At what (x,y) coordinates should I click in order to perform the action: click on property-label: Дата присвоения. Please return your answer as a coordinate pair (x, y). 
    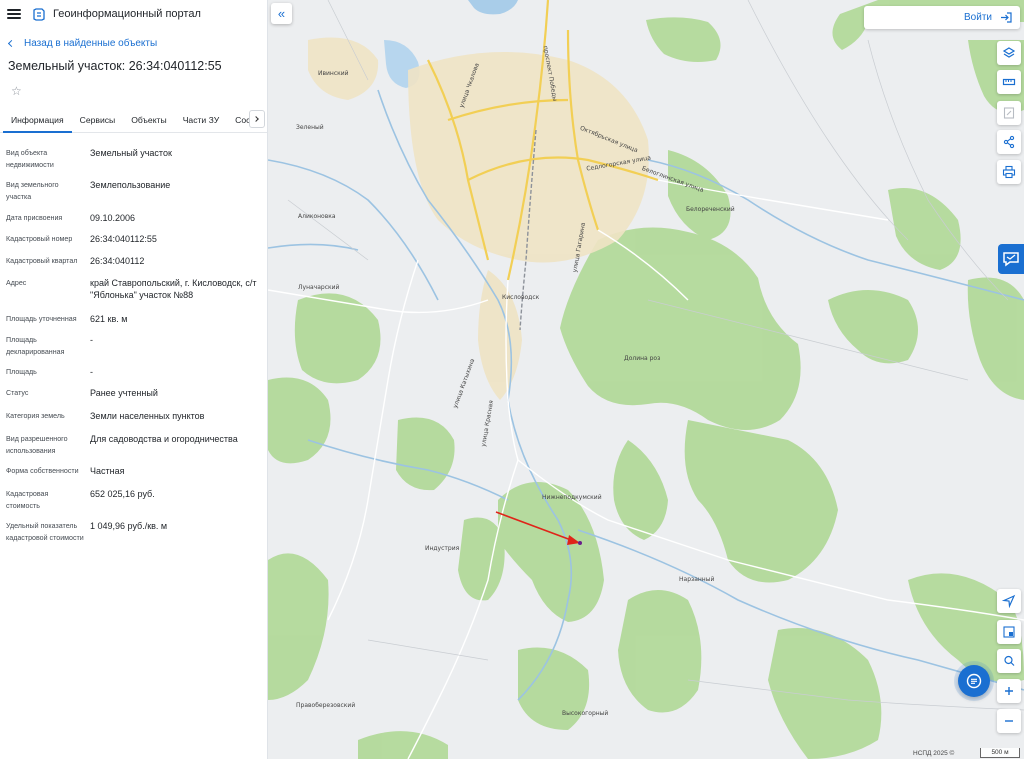
    Looking at the image, I should click on (34, 218).